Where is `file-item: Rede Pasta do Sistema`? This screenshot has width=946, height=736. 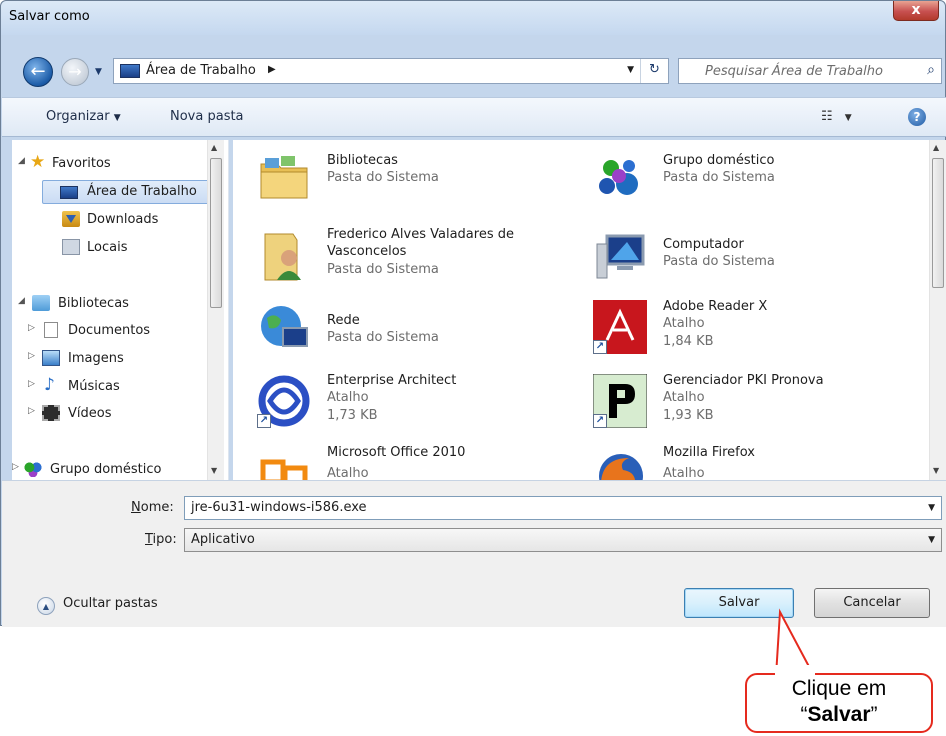 file-item: Rede Pasta do Sistema is located at coordinates (398, 329).